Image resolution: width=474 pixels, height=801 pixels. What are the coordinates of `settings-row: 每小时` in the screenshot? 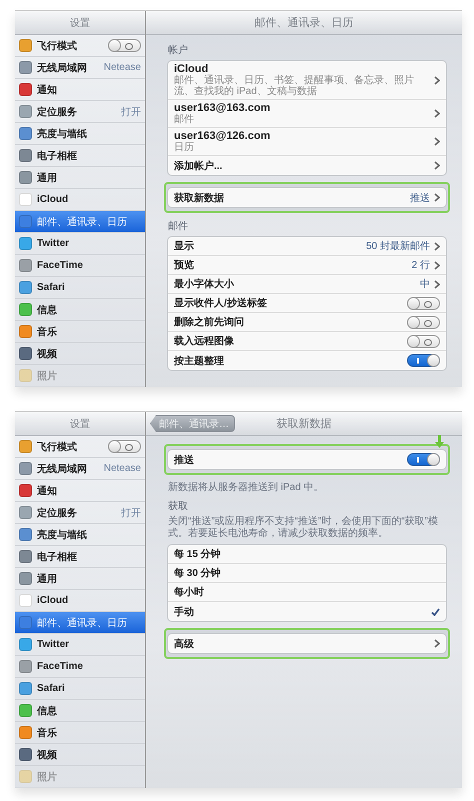 It's located at (307, 592).